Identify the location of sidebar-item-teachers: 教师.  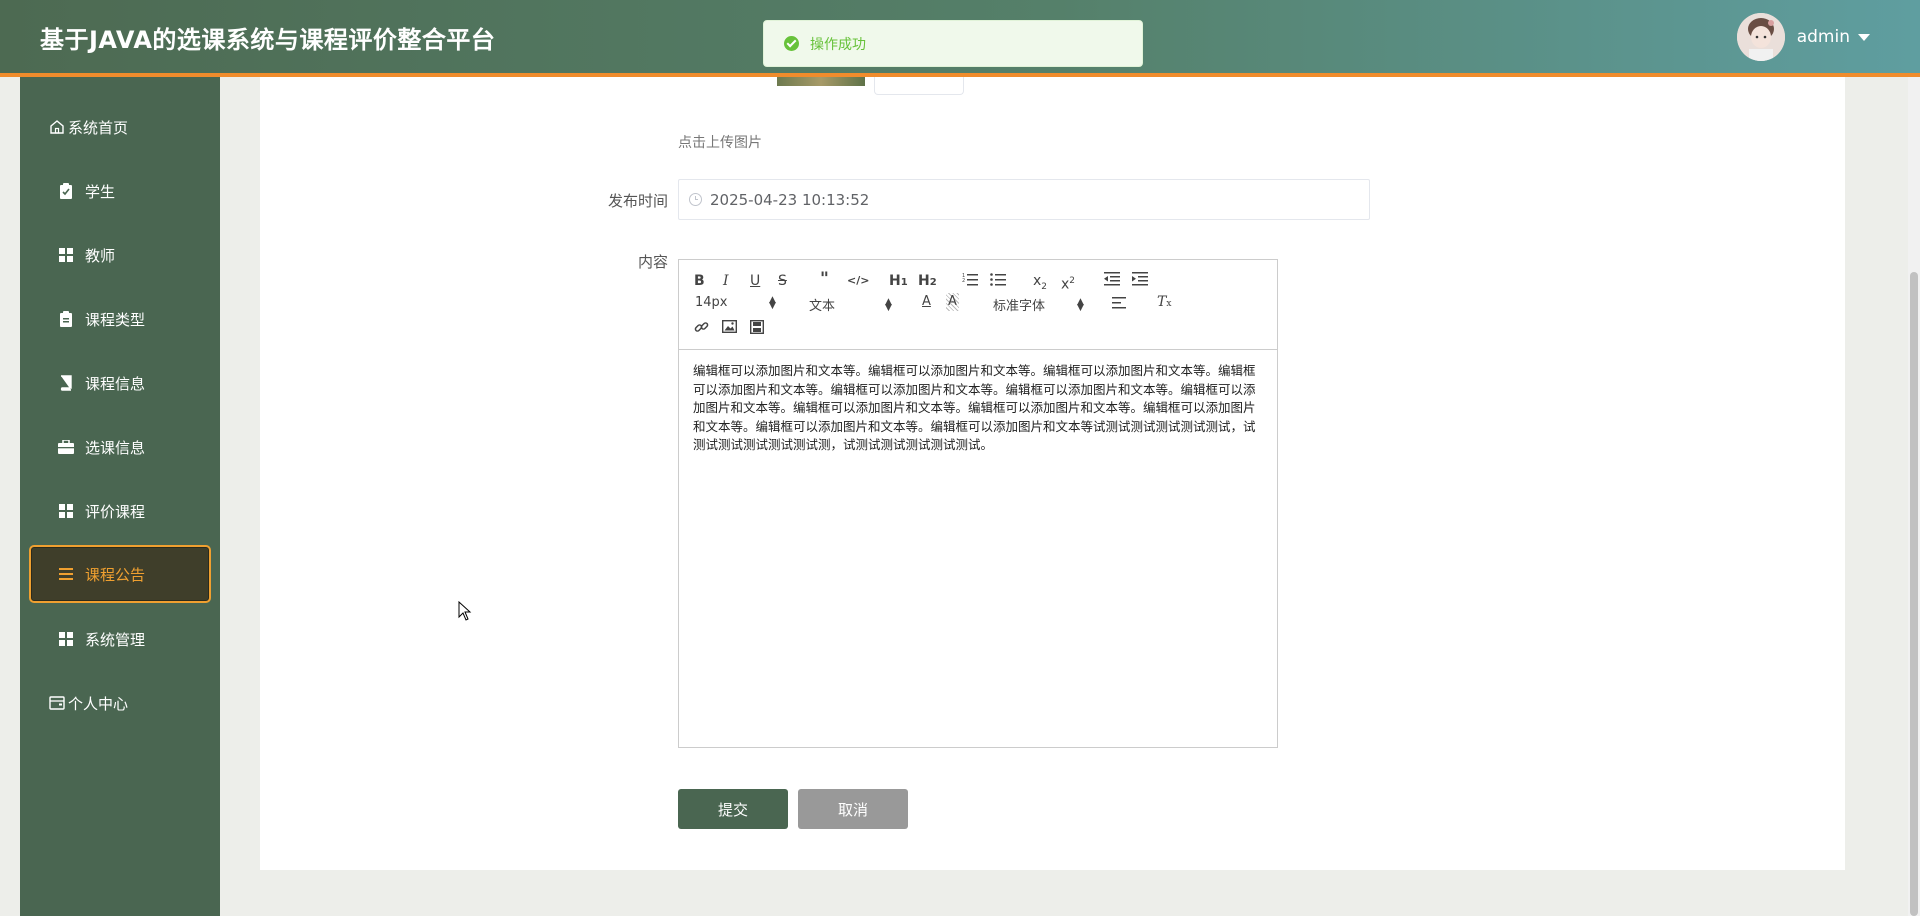
(148, 255).